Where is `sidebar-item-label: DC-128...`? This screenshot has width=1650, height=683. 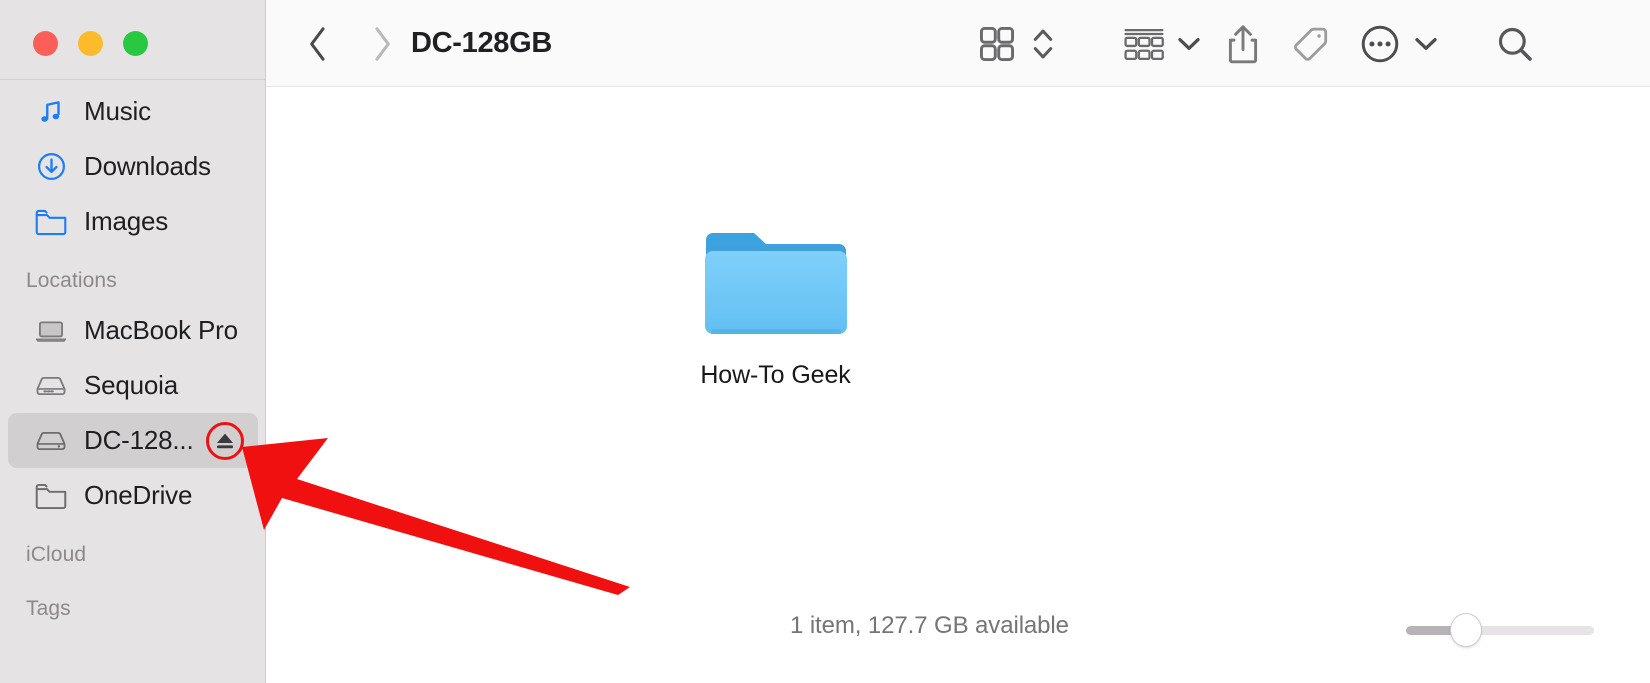
sidebar-item-label: DC-128... is located at coordinates (139, 440).